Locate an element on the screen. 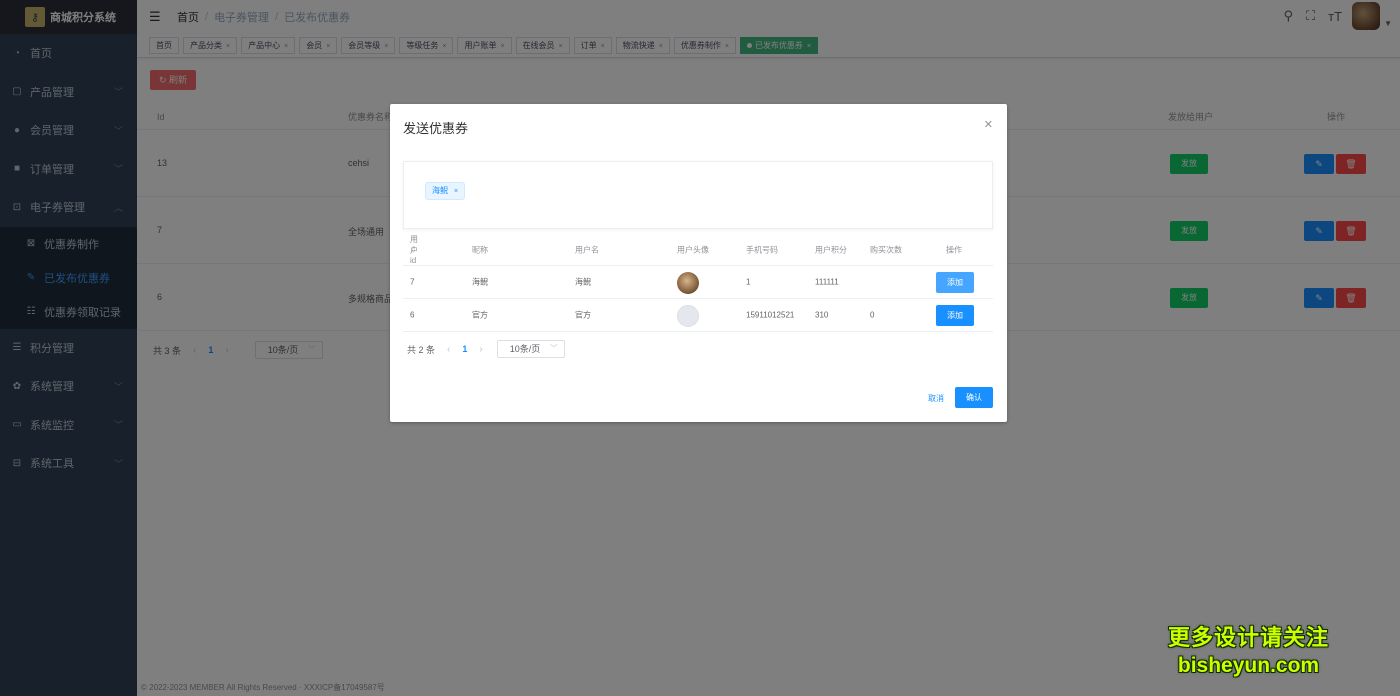 The width and height of the screenshot is (1400, 696). col-points: 用户积分 is located at coordinates (831, 249).